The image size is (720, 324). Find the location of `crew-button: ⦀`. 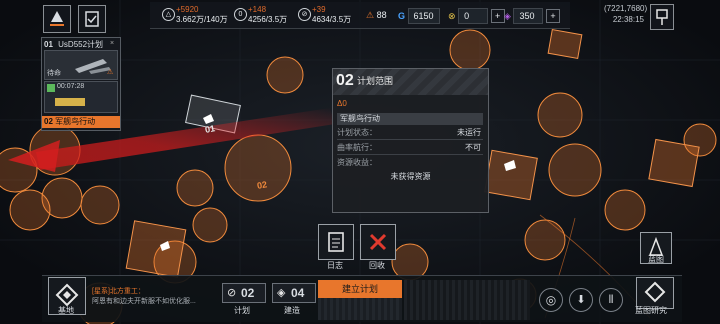

crew-button: ⦀ is located at coordinates (611, 300).